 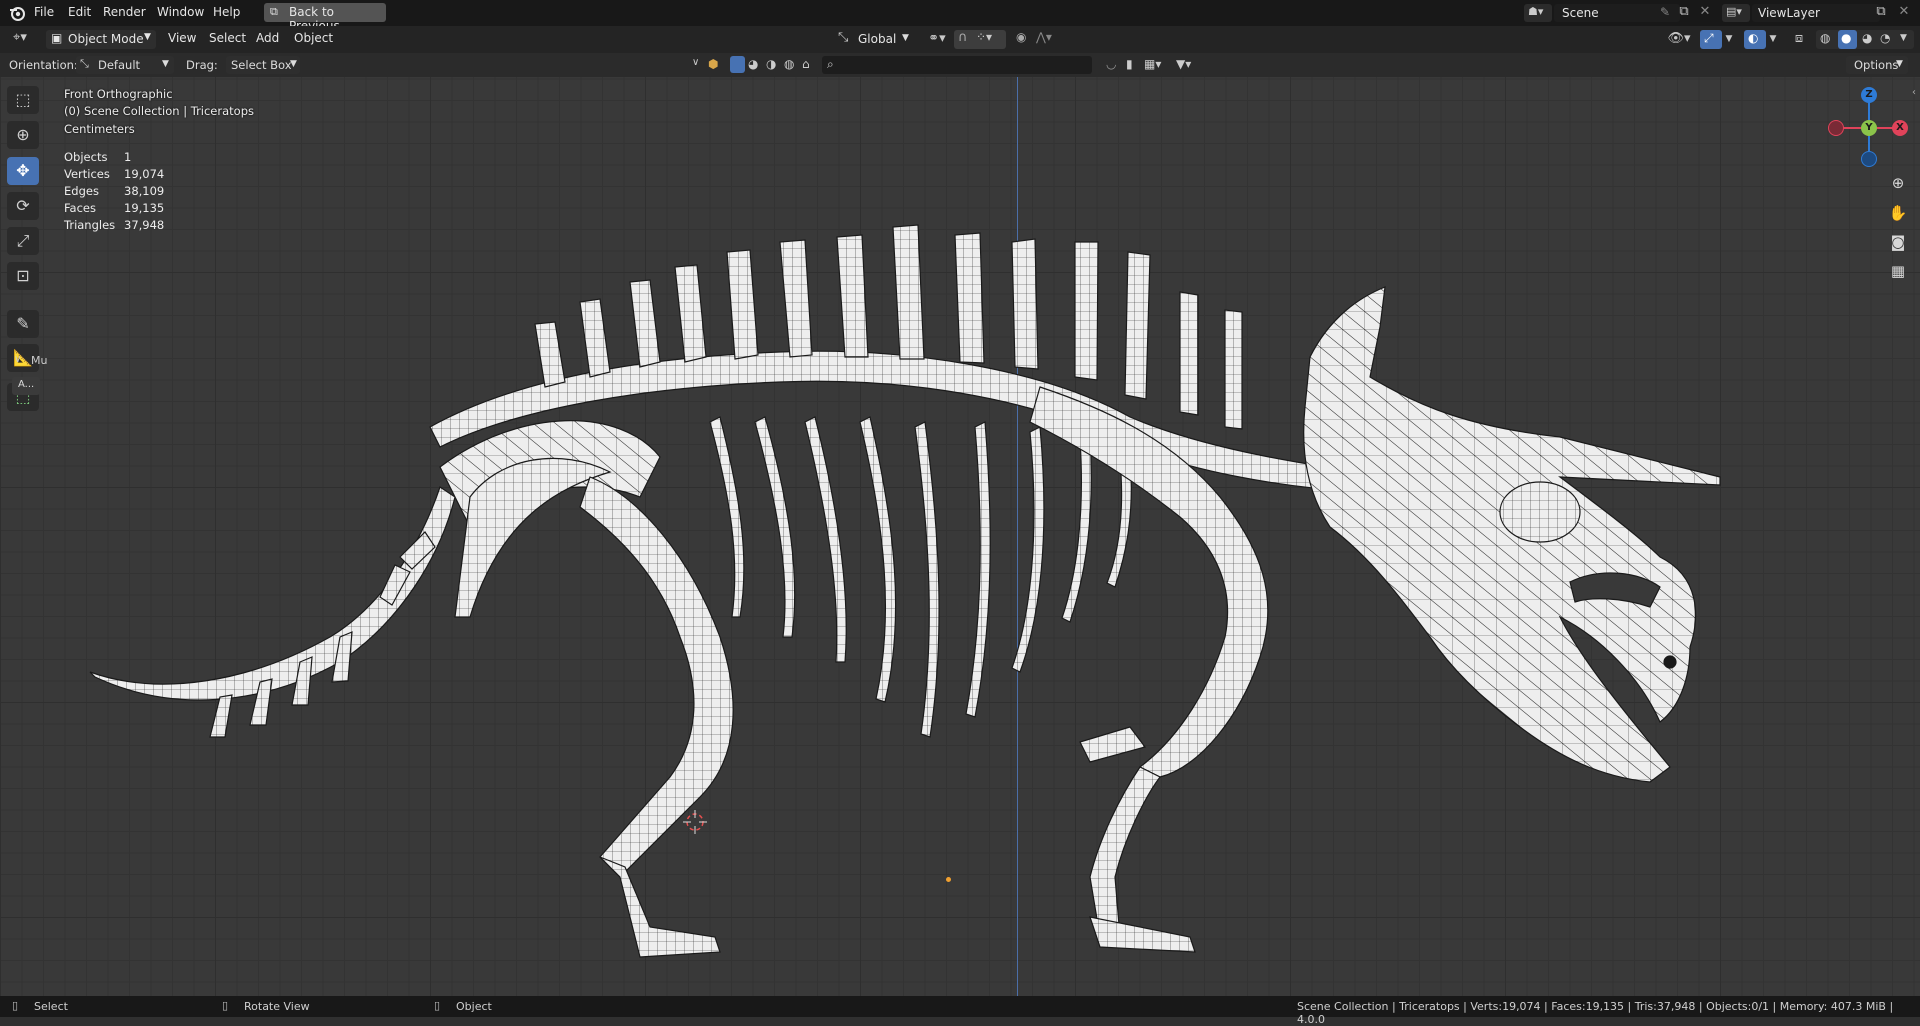 I want to click on gizmo-y-axis: Y, so click(x=1869, y=128).